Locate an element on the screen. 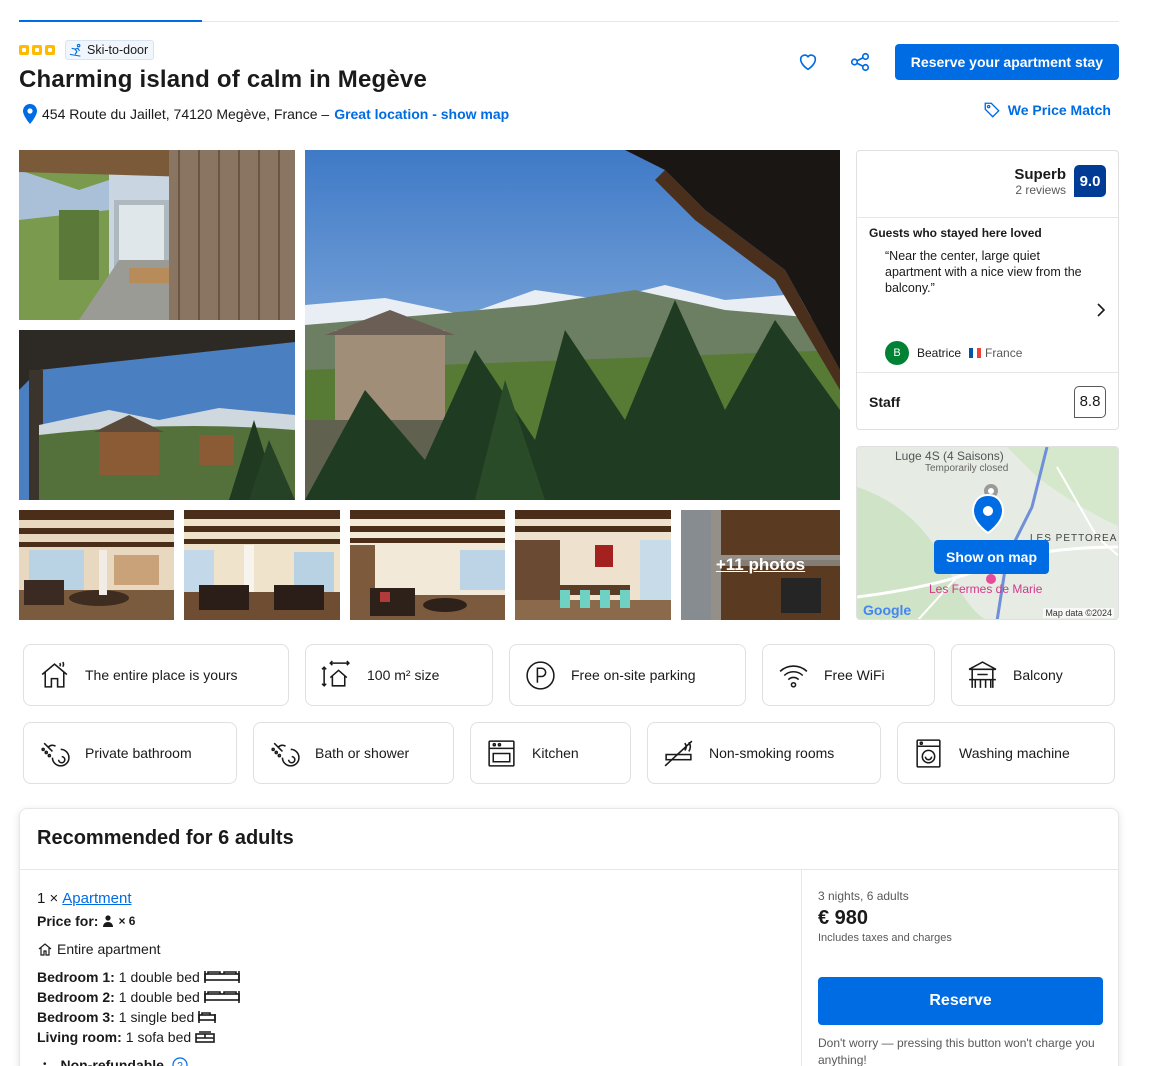 Image resolution: width=1163 pixels, height=1066 pixels. facility-entire-place: The entire place is yours is located at coordinates (156, 675).